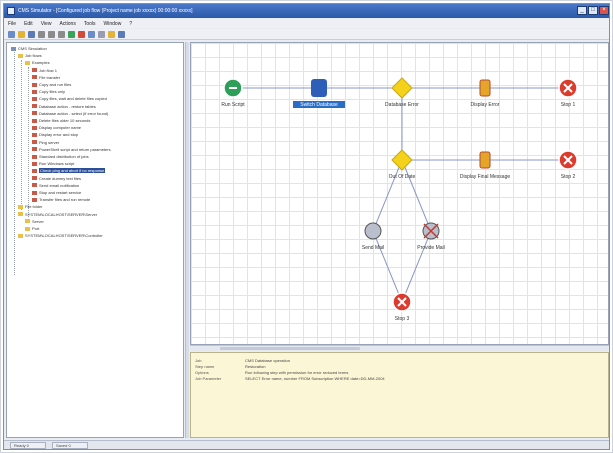 This screenshot has height=453, width=613. What do you see at coordinates (64, 106) in the screenshot?
I see `tree-item: Database action - restore tables` at bounding box center [64, 106].